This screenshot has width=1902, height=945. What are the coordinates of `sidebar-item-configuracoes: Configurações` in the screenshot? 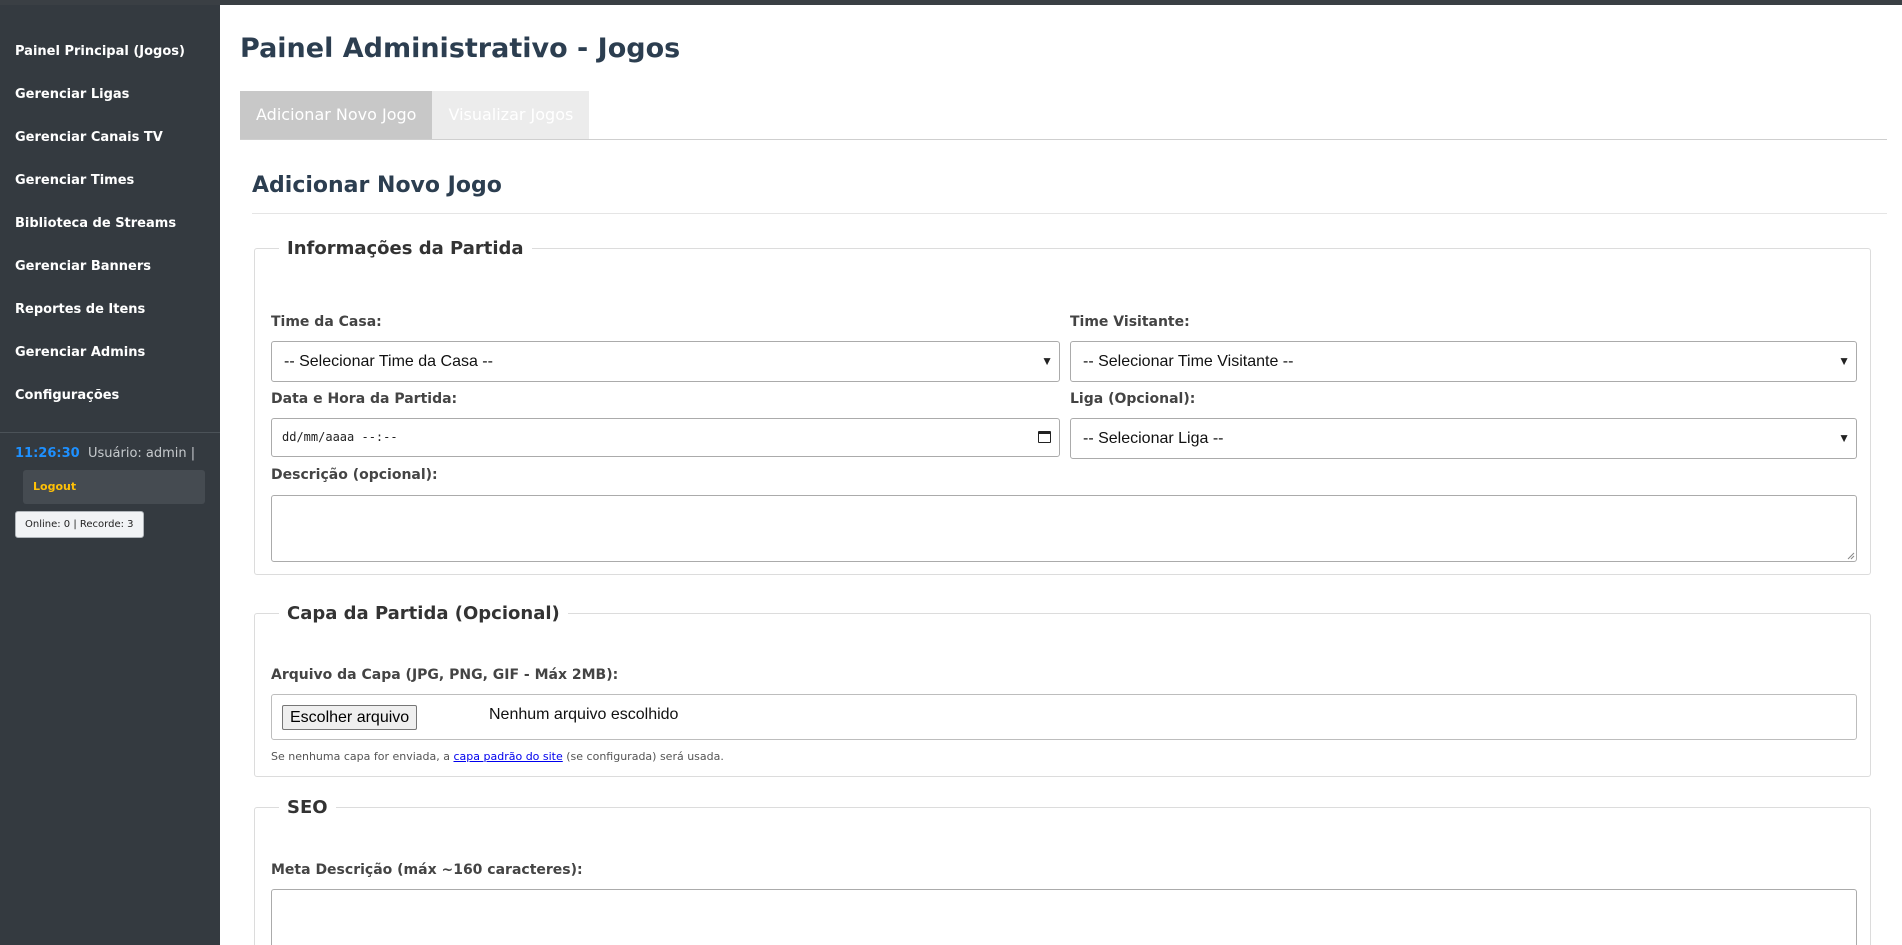 It's located at (110, 398).